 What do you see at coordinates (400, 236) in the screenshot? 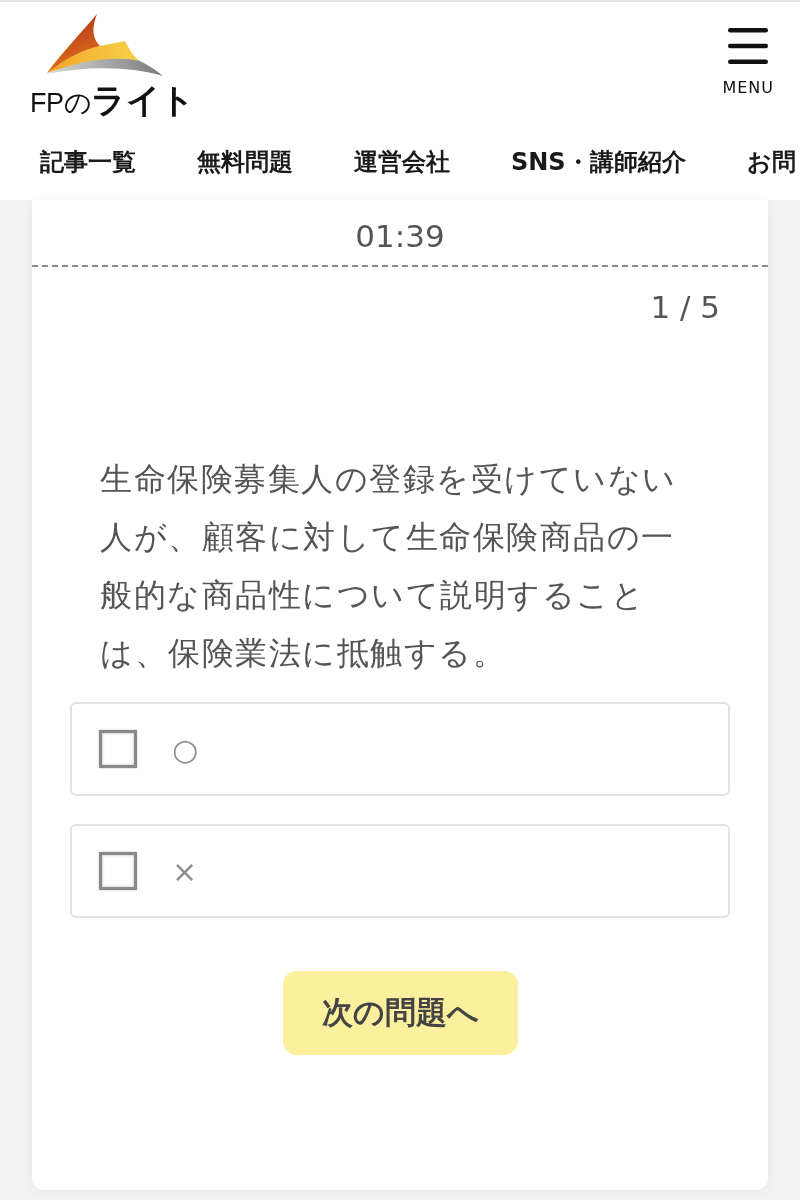
I see `timer-text: 01:39` at bounding box center [400, 236].